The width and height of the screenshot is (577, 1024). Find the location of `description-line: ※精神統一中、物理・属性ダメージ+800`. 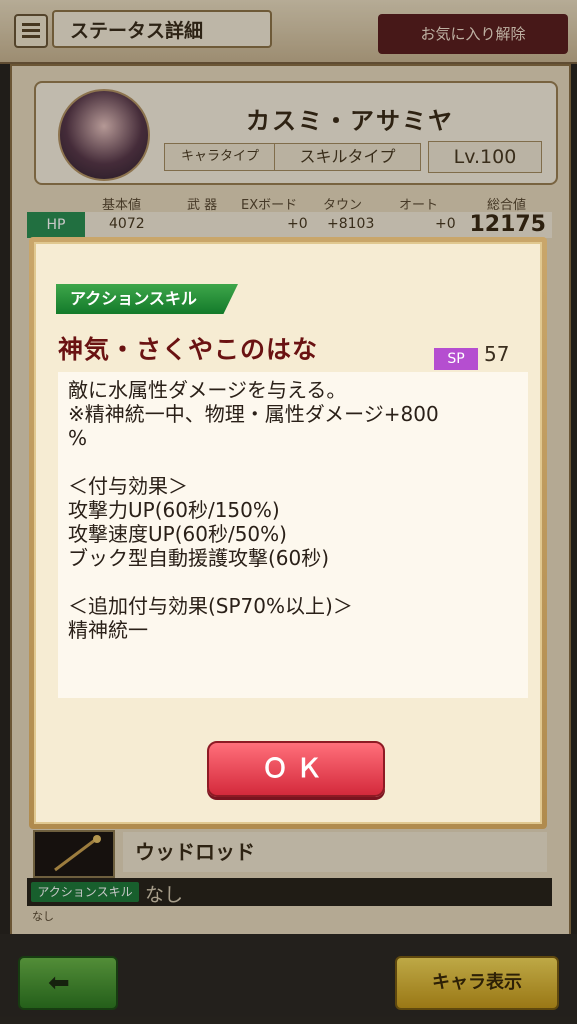

description-line: ※精神統一中、物理・属性ダメージ+800 is located at coordinates (253, 414).